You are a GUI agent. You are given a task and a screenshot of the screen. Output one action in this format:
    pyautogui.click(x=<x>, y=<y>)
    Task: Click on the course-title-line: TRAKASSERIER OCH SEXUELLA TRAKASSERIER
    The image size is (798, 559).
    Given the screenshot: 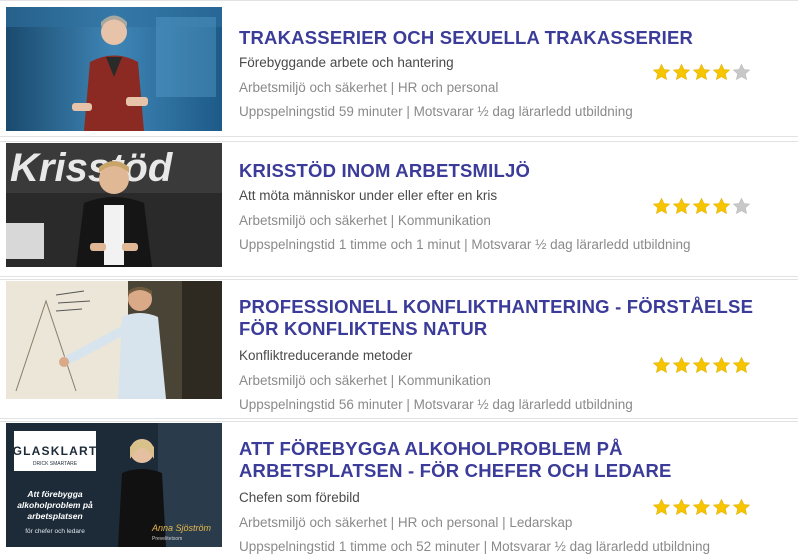 What is the action you would take?
    pyautogui.click(x=499, y=38)
    